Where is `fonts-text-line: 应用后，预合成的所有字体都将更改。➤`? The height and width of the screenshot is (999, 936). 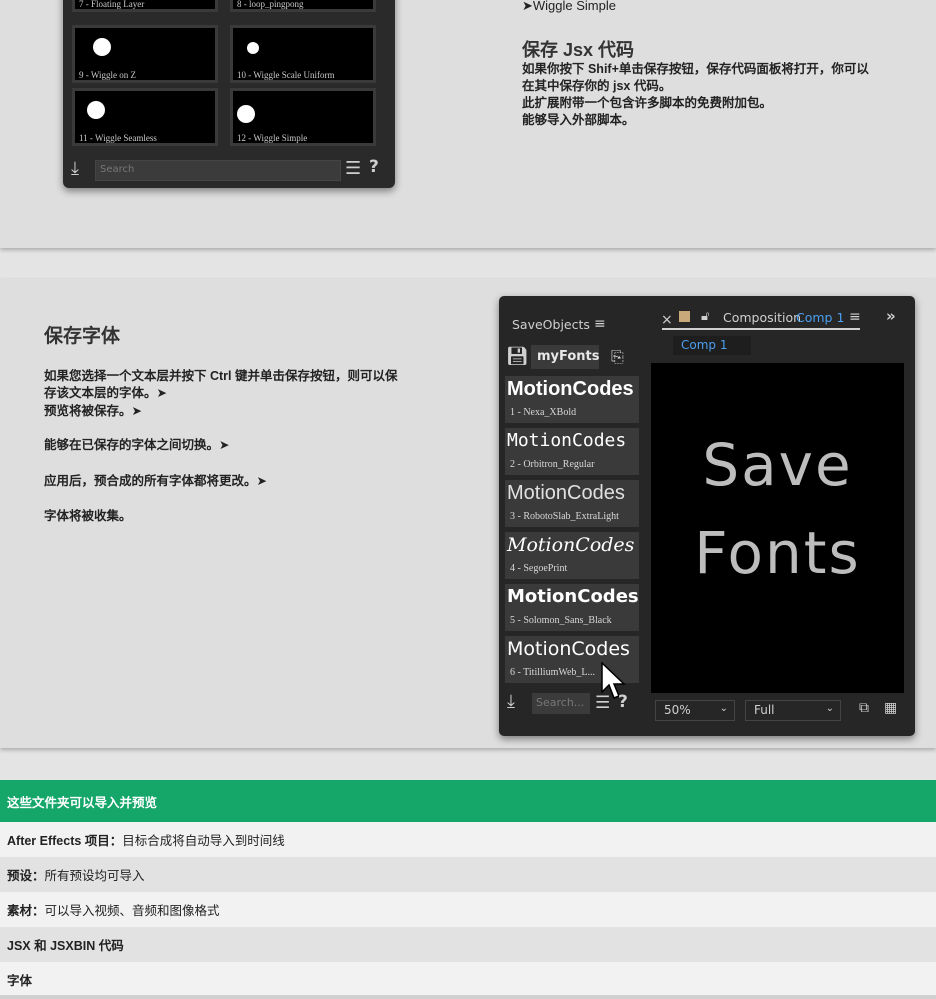 fonts-text-line: 应用后，预合成的所有字体都将更改。➤ is located at coordinates (155, 481).